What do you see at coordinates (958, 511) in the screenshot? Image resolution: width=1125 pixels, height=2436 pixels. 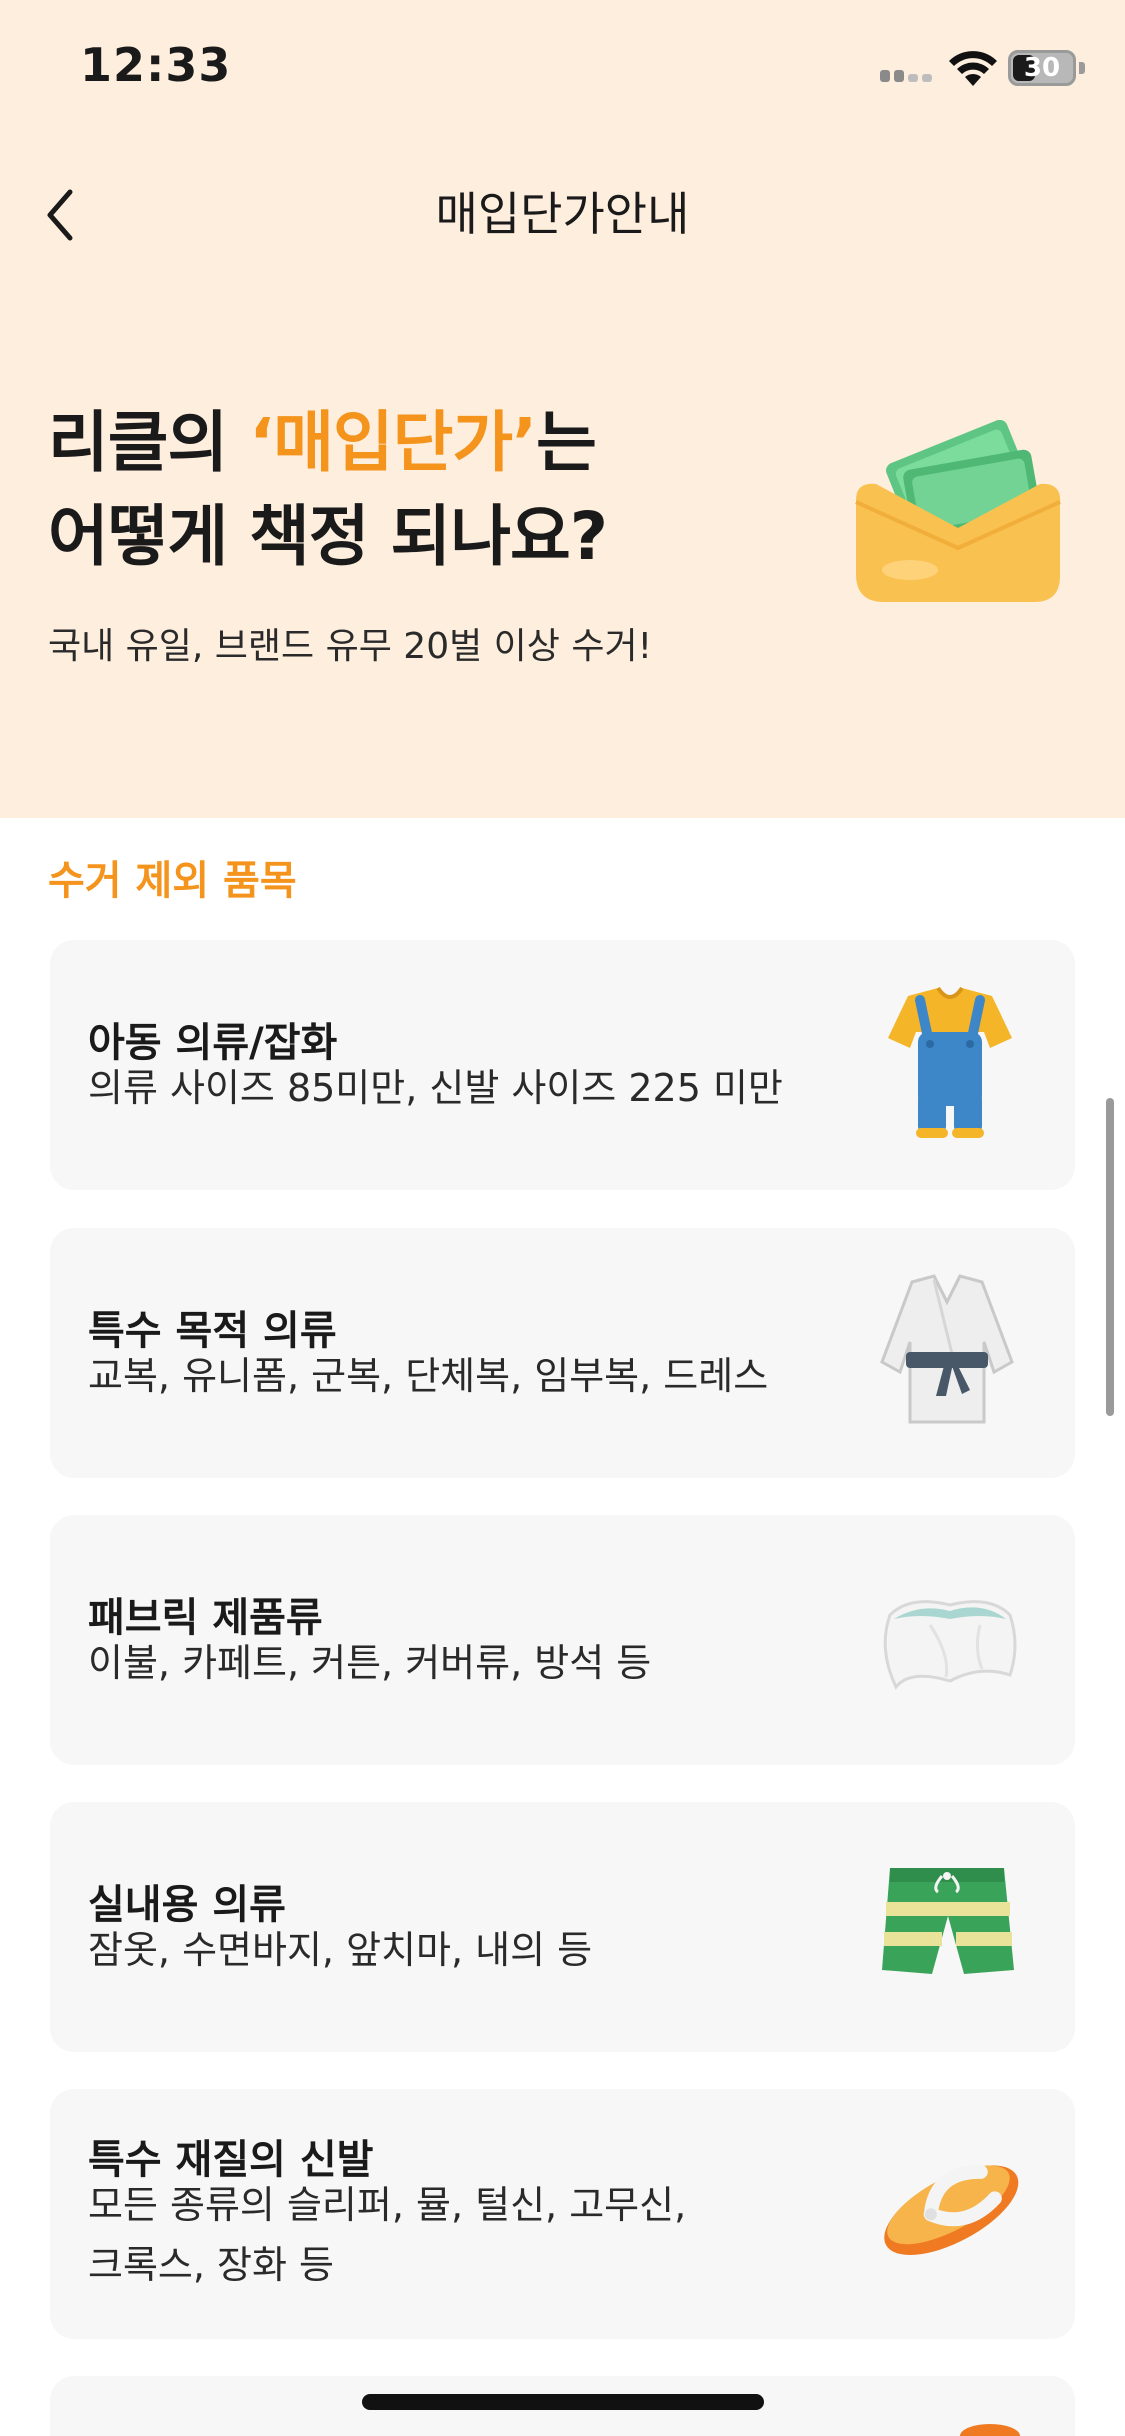 I see `money-envelope-icon` at bounding box center [958, 511].